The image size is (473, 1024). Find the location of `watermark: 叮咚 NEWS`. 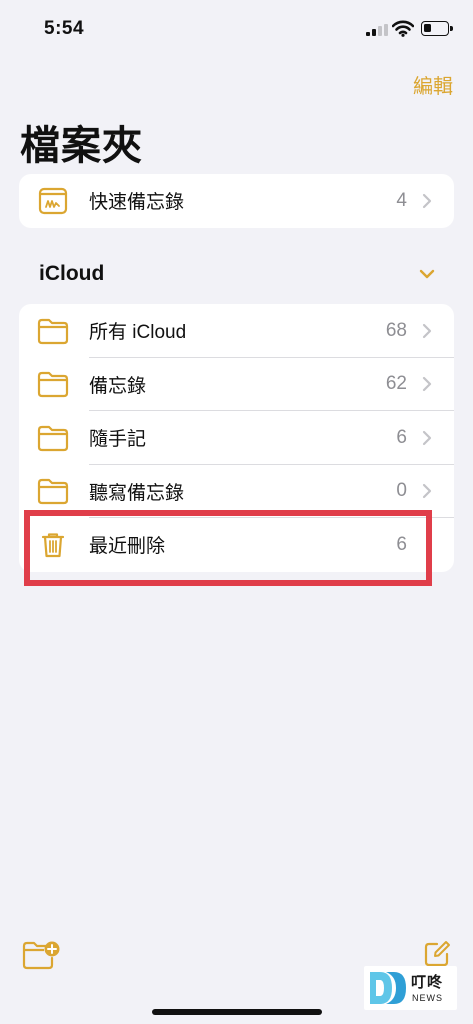

watermark: 叮咚 NEWS is located at coordinates (410, 988).